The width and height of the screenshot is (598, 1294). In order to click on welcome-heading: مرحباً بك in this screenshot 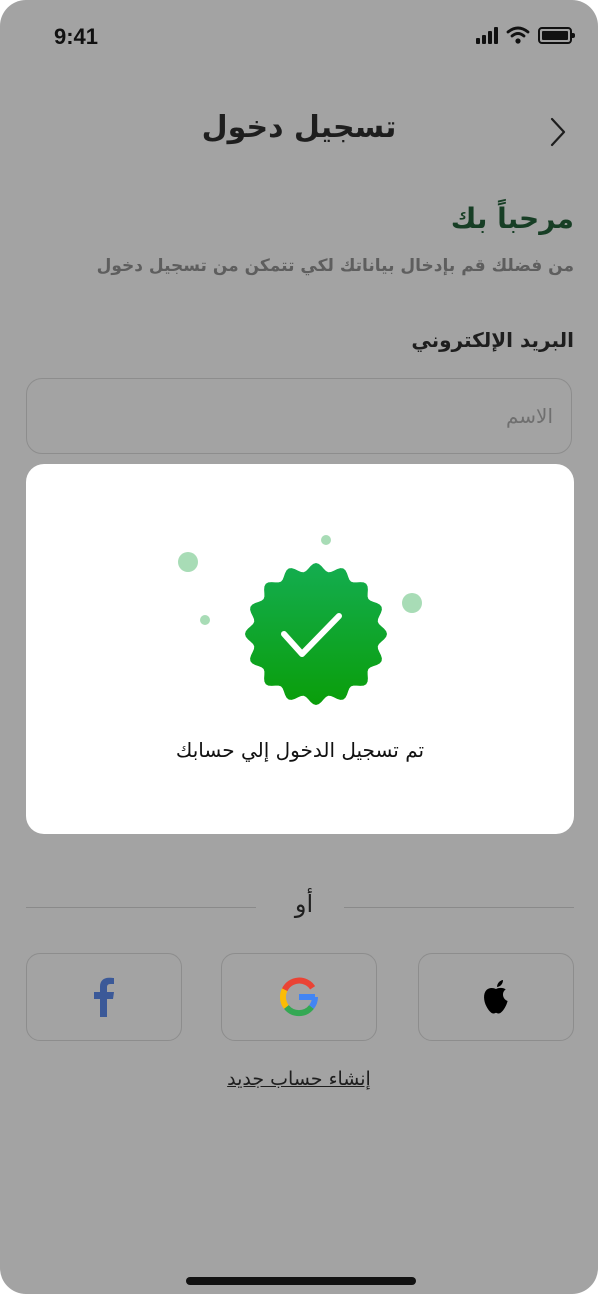, I will do `click(512, 218)`.